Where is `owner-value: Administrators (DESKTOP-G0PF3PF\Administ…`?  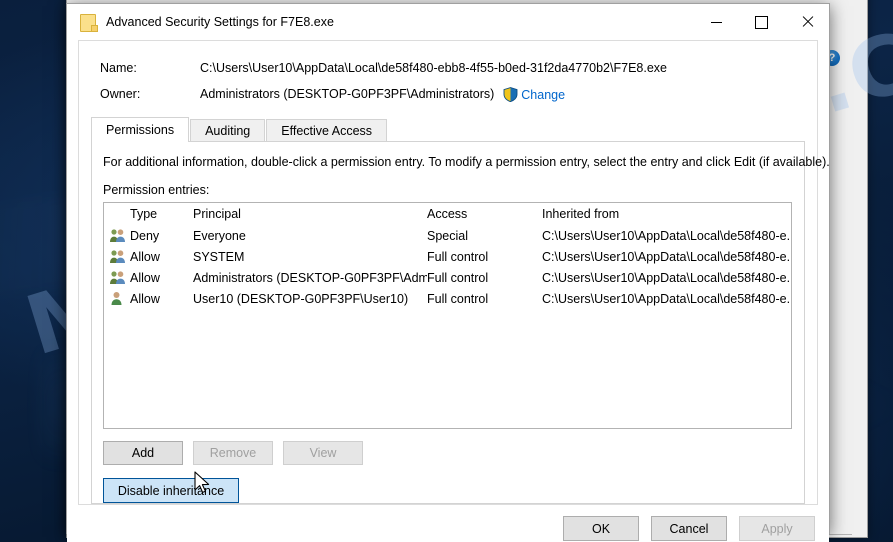 owner-value: Administrators (DESKTOP-G0PF3PF\Administ… is located at coordinates (347, 94).